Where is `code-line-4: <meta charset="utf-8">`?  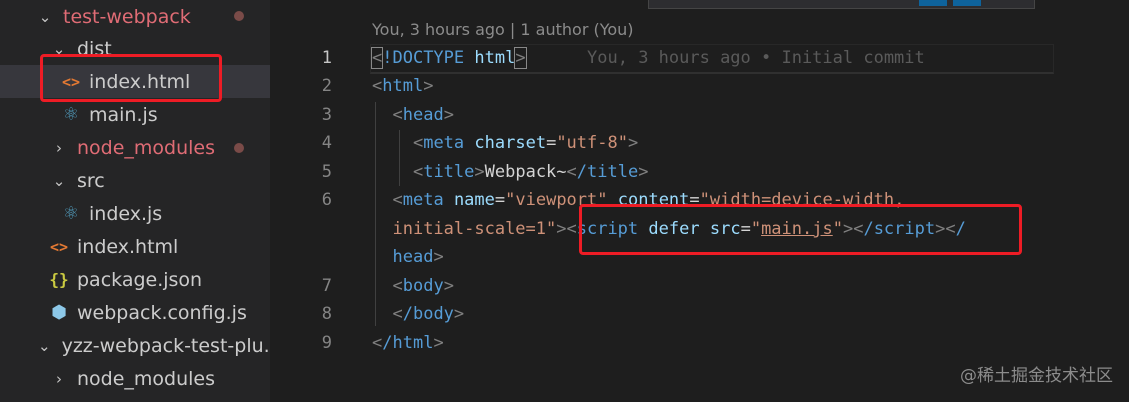
code-line-4: <meta charset="utf-8"> is located at coordinates (525, 143).